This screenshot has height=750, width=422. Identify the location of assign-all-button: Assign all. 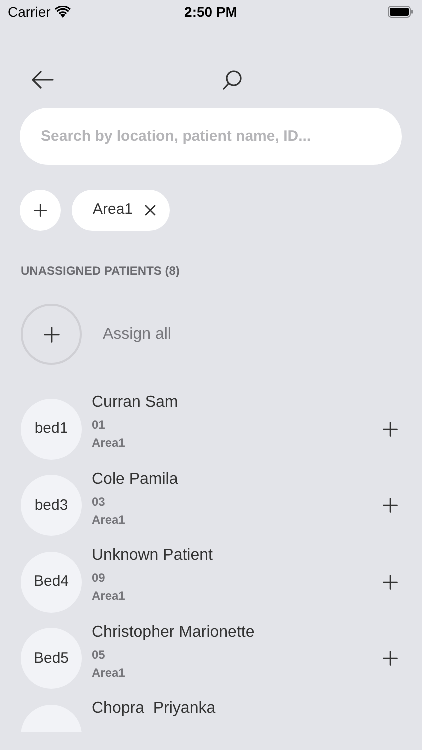
(96, 334).